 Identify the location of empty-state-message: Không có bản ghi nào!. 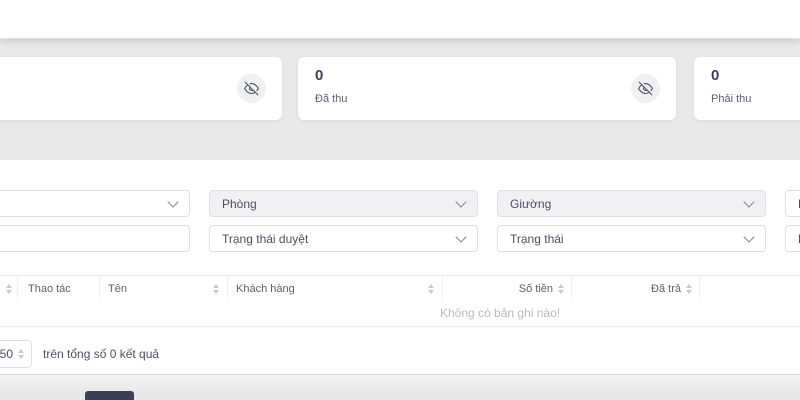
(500, 313).